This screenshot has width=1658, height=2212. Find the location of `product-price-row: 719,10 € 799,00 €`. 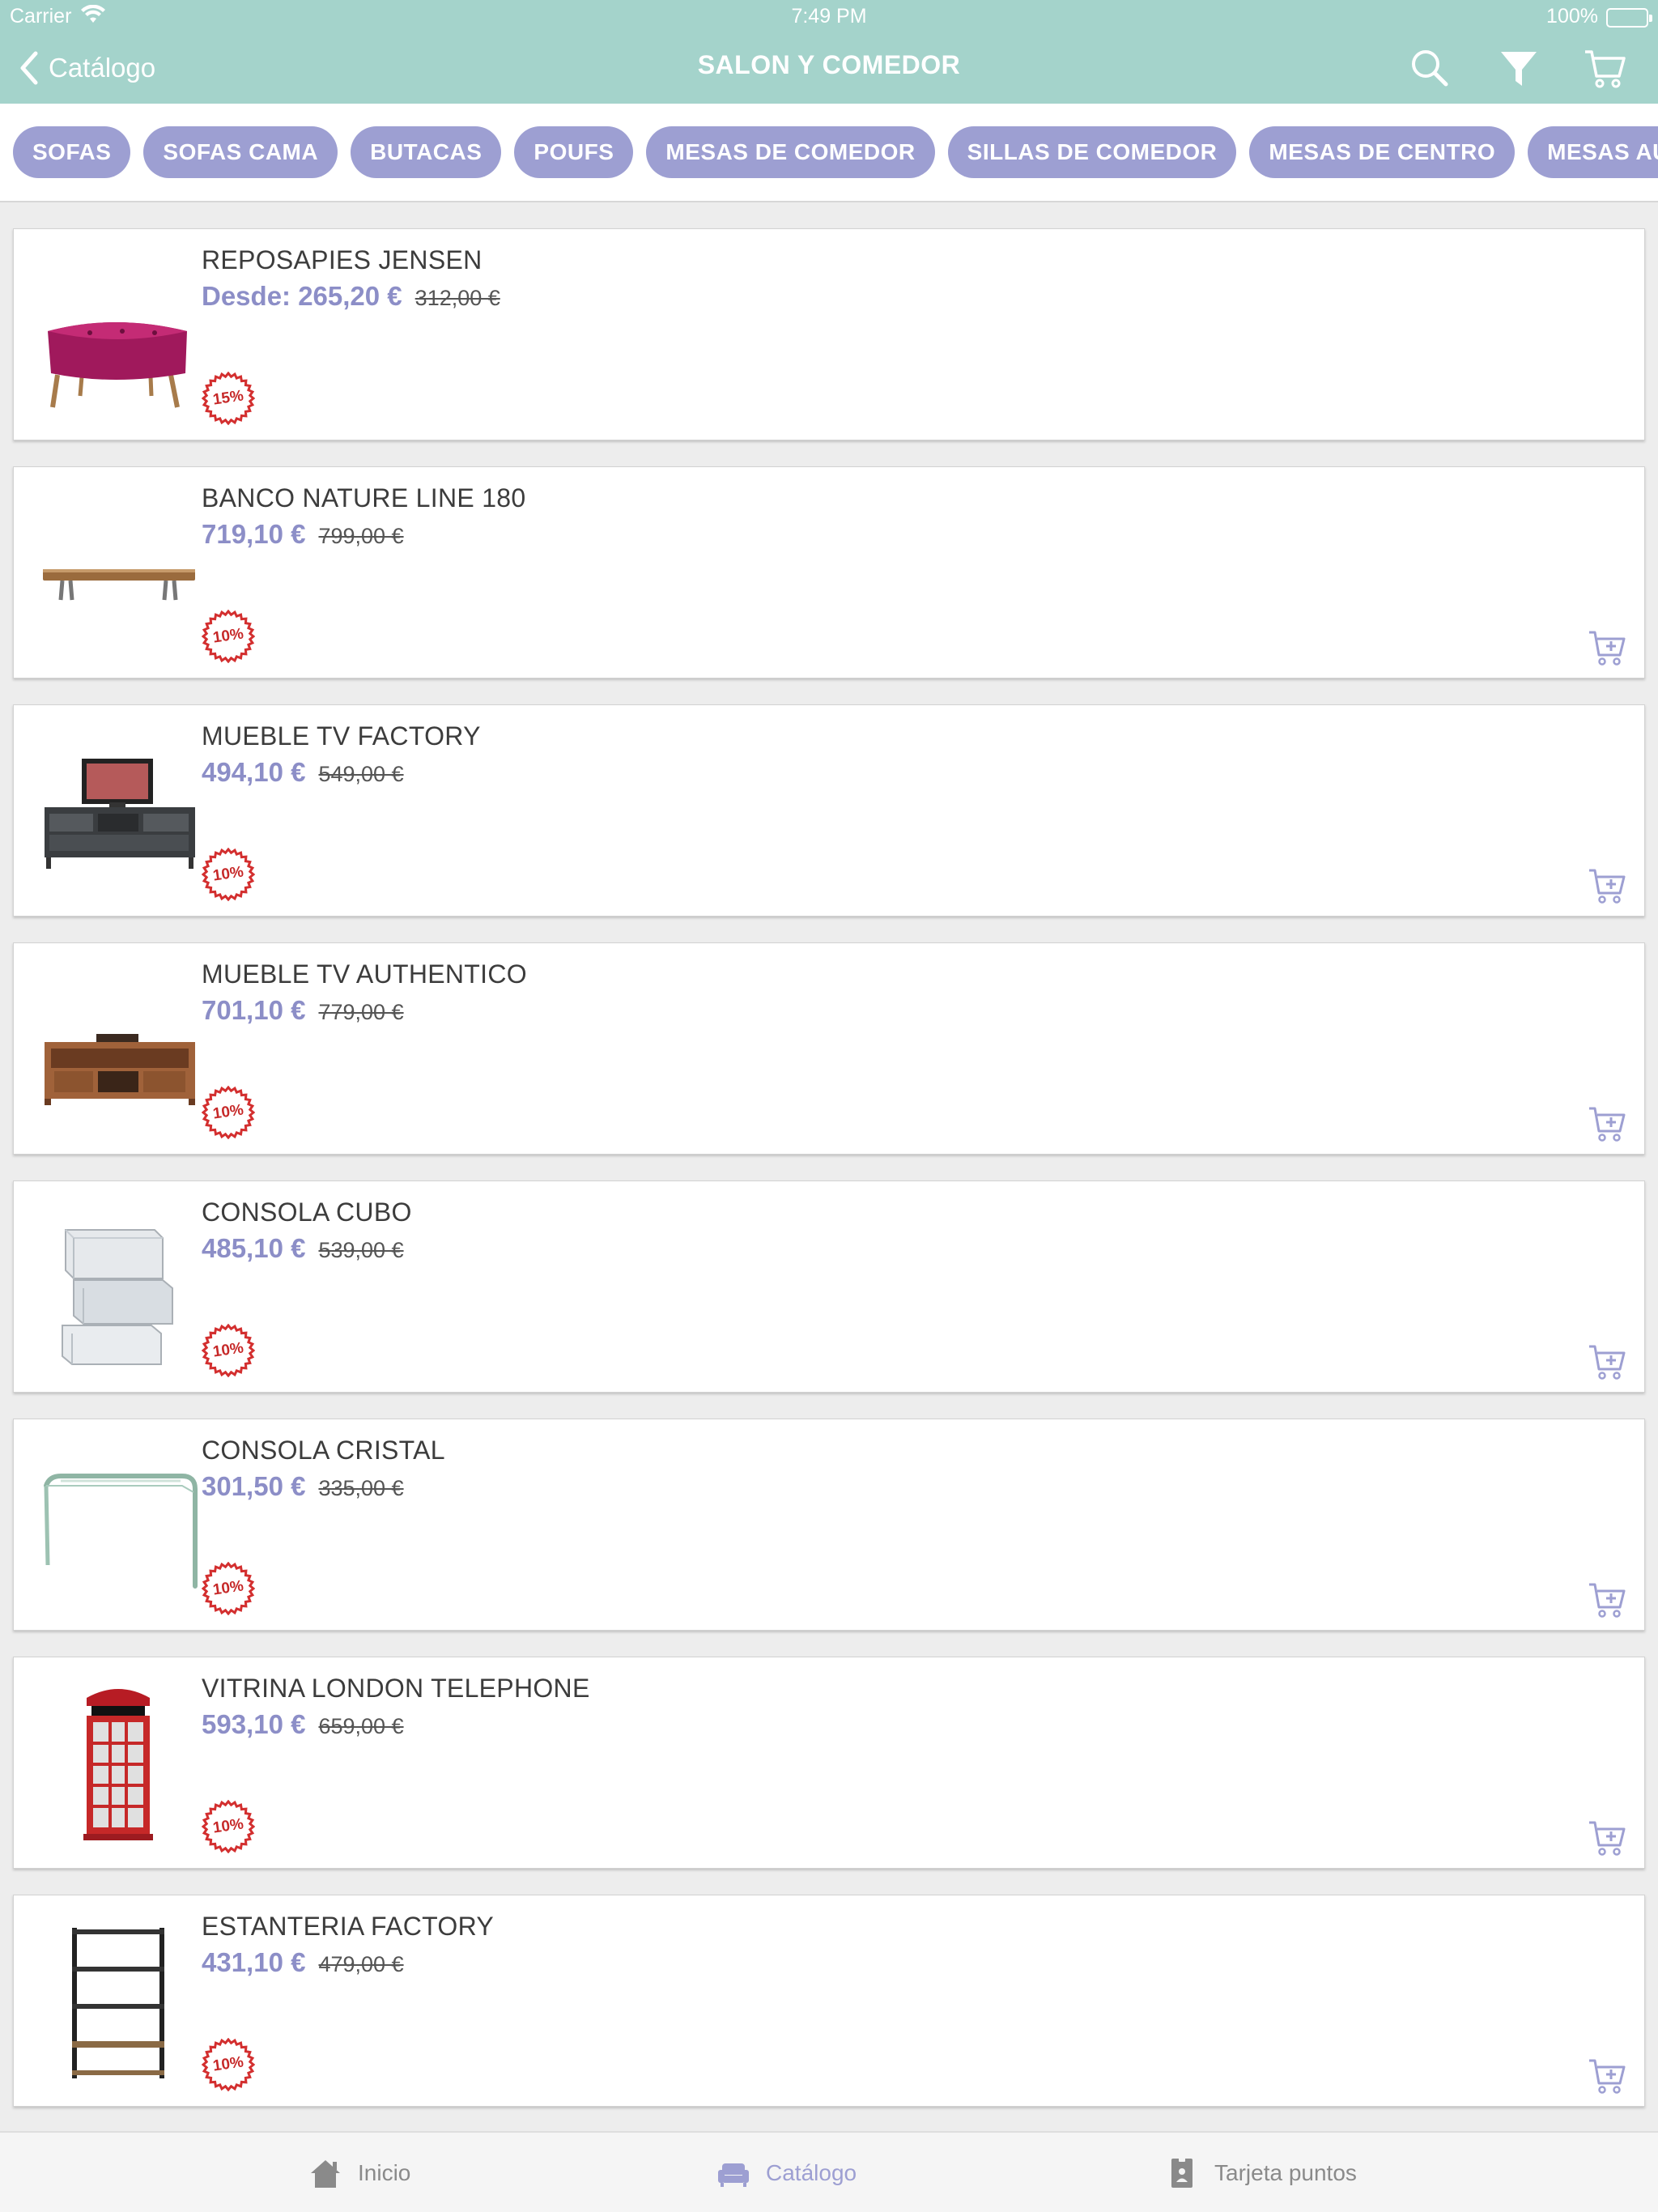

product-price-row: 719,10 € 799,00 € is located at coordinates (303, 535).